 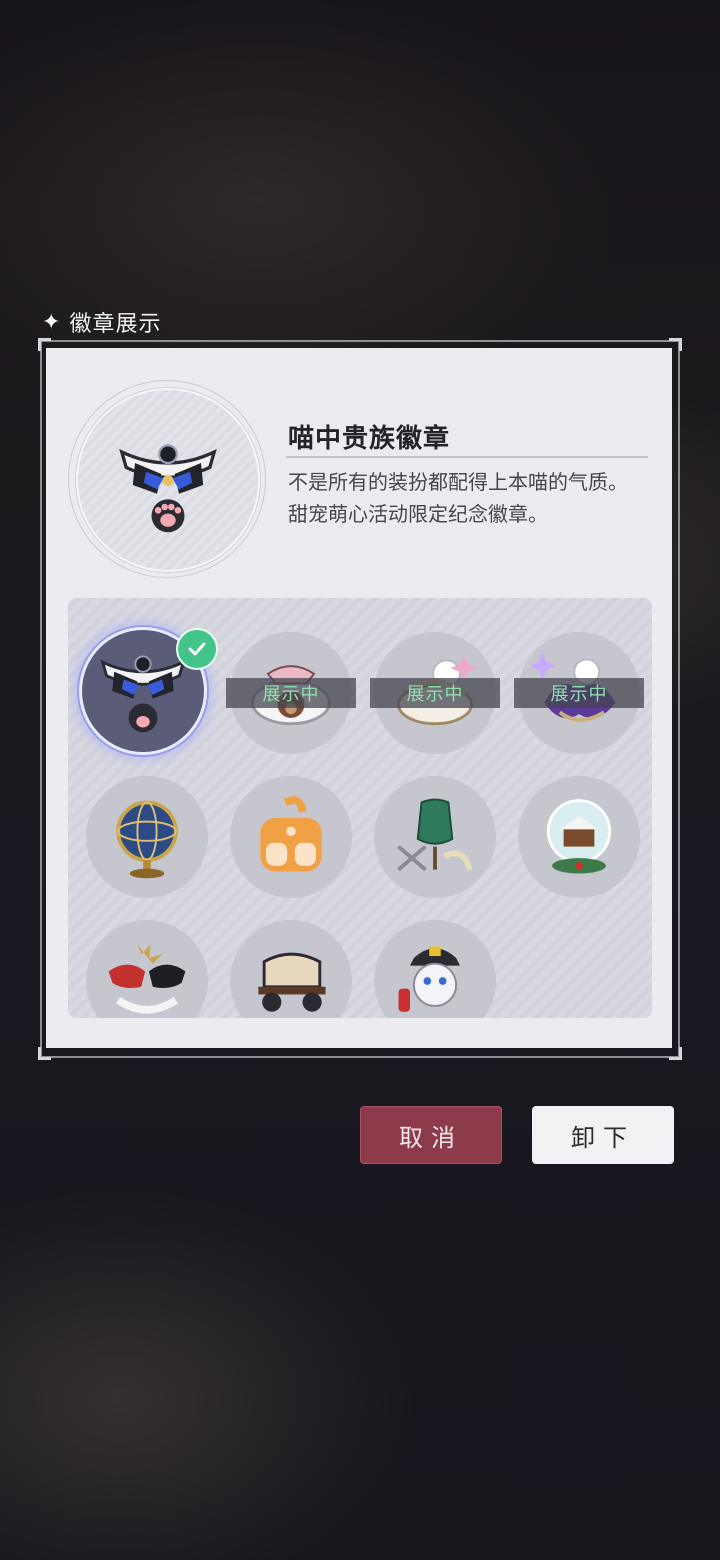 What do you see at coordinates (431, 1135) in the screenshot?
I see `cancel-button: 取消` at bounding box center [431, 1135].